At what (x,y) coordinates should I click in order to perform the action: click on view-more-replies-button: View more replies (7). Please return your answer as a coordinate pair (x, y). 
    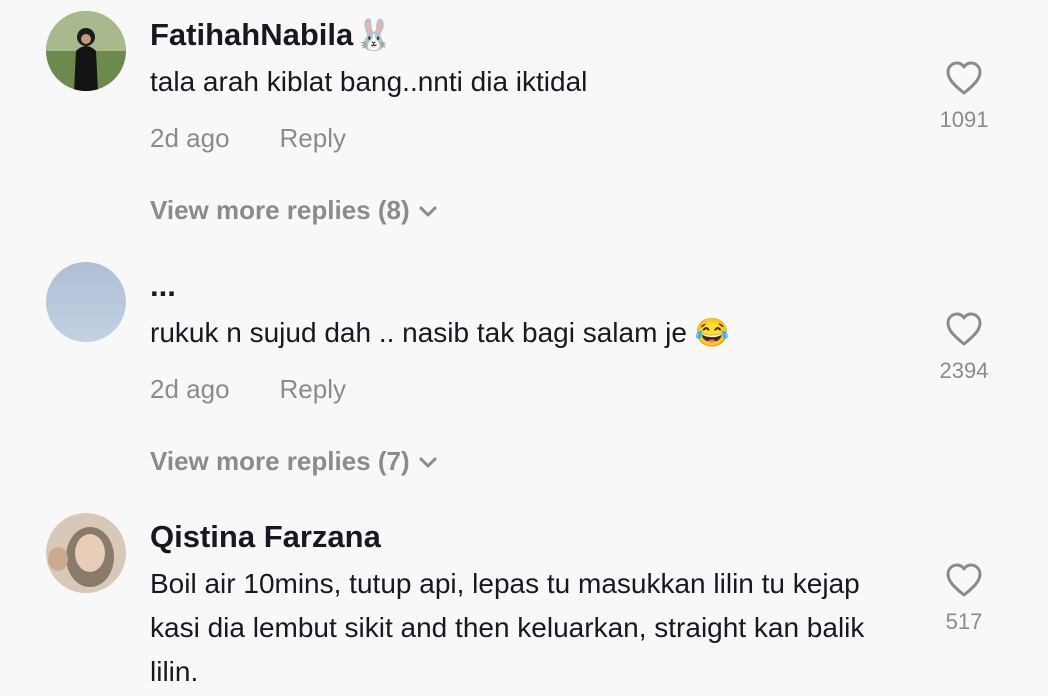
    Looking at the image, I should click on (294, 461).